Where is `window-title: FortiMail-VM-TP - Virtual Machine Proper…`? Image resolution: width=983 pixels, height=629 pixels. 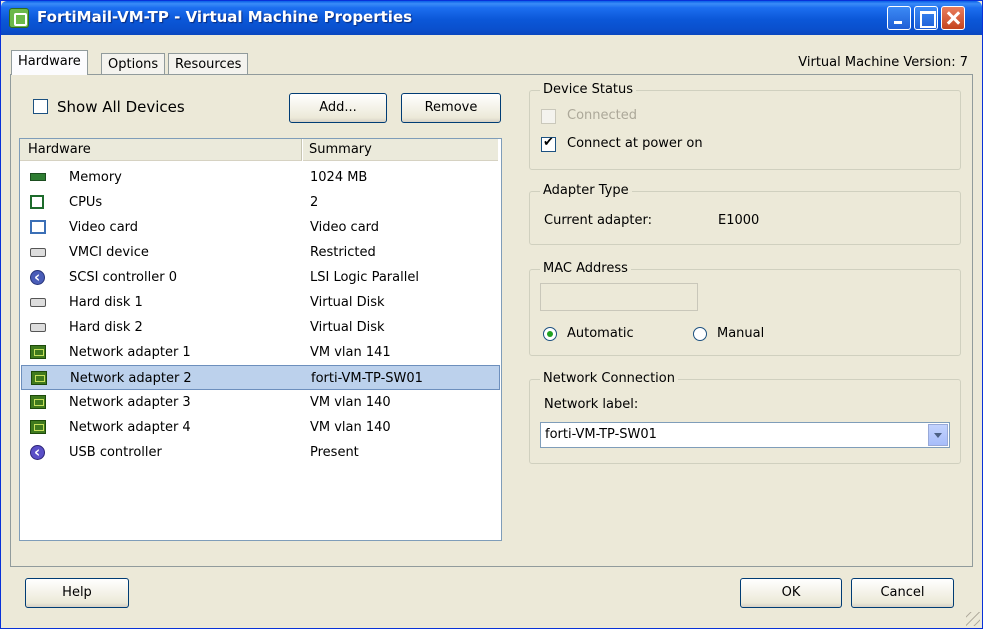 window-title: FortiMail-VM-TP - Virtual Machine Proper… is located at coordinates (225, 17).